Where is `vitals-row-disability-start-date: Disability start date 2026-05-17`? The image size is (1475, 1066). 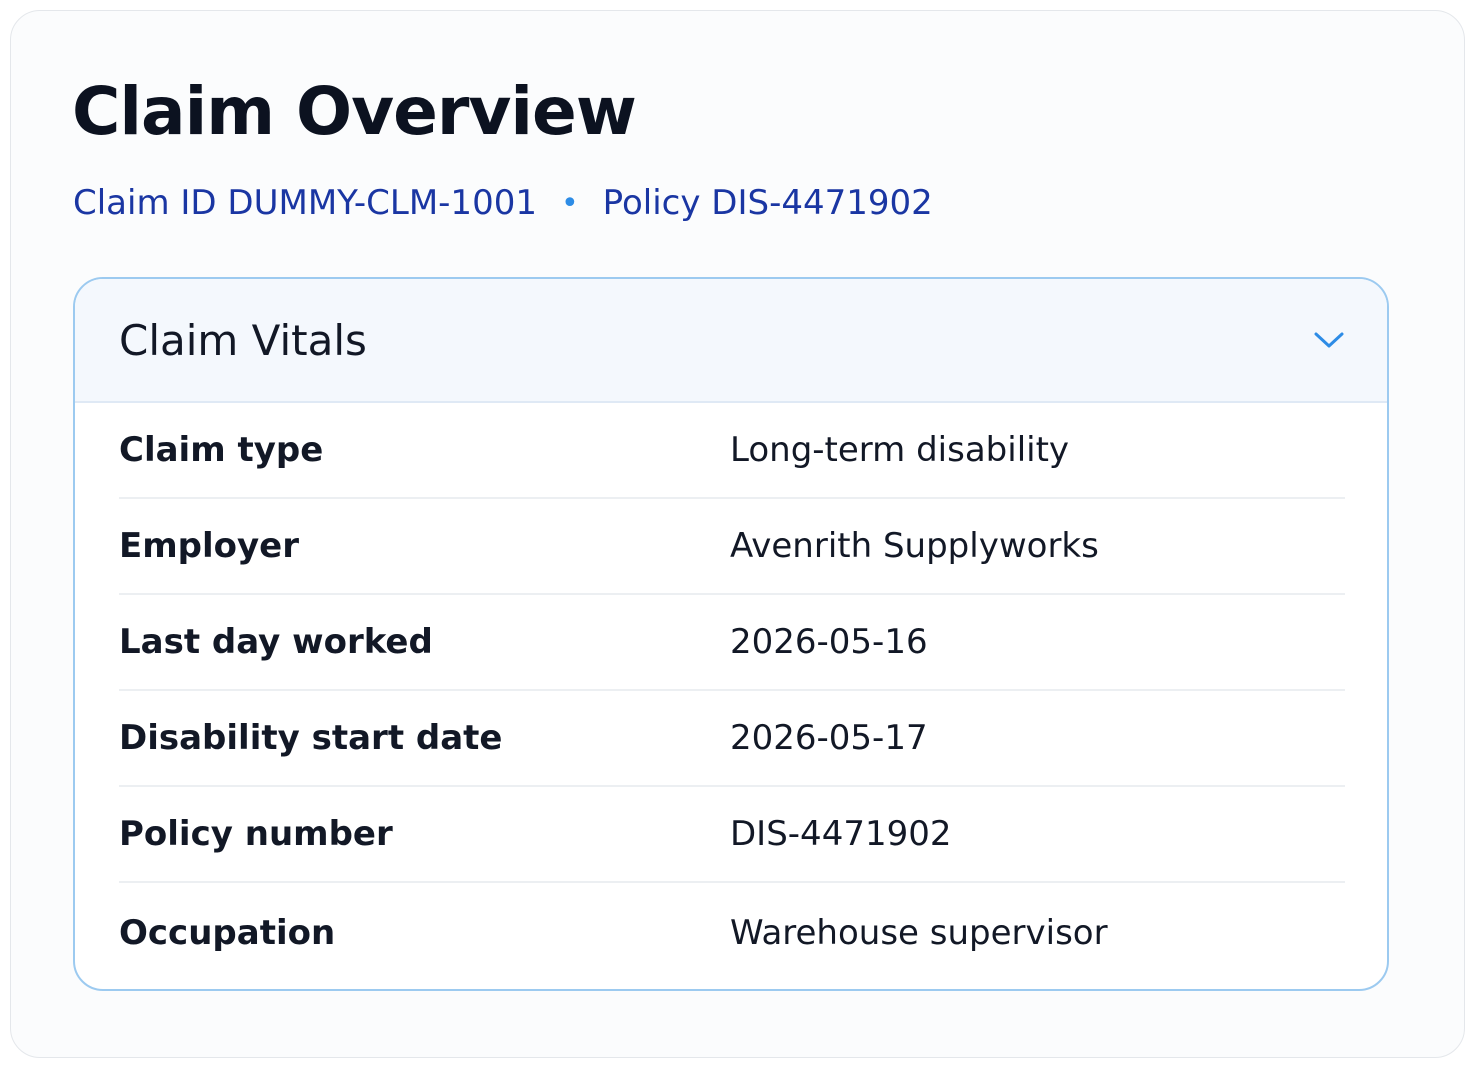
vitals-row-disability-start-date: Disability start date 2026-05-17 is located at coordinates (732, 739).